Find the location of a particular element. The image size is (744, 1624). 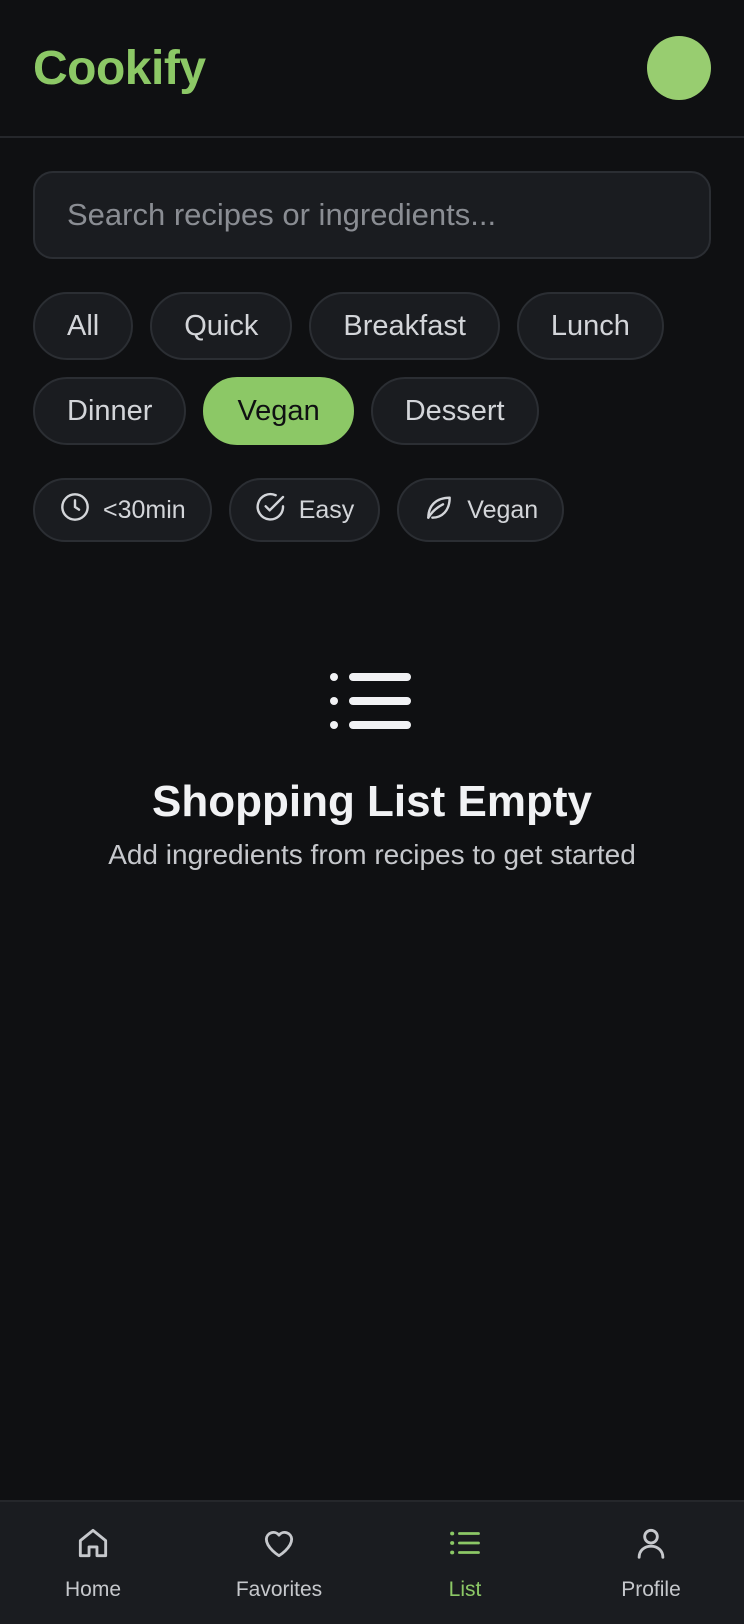

filter-label: Easy is located at coordinates (326, 509).